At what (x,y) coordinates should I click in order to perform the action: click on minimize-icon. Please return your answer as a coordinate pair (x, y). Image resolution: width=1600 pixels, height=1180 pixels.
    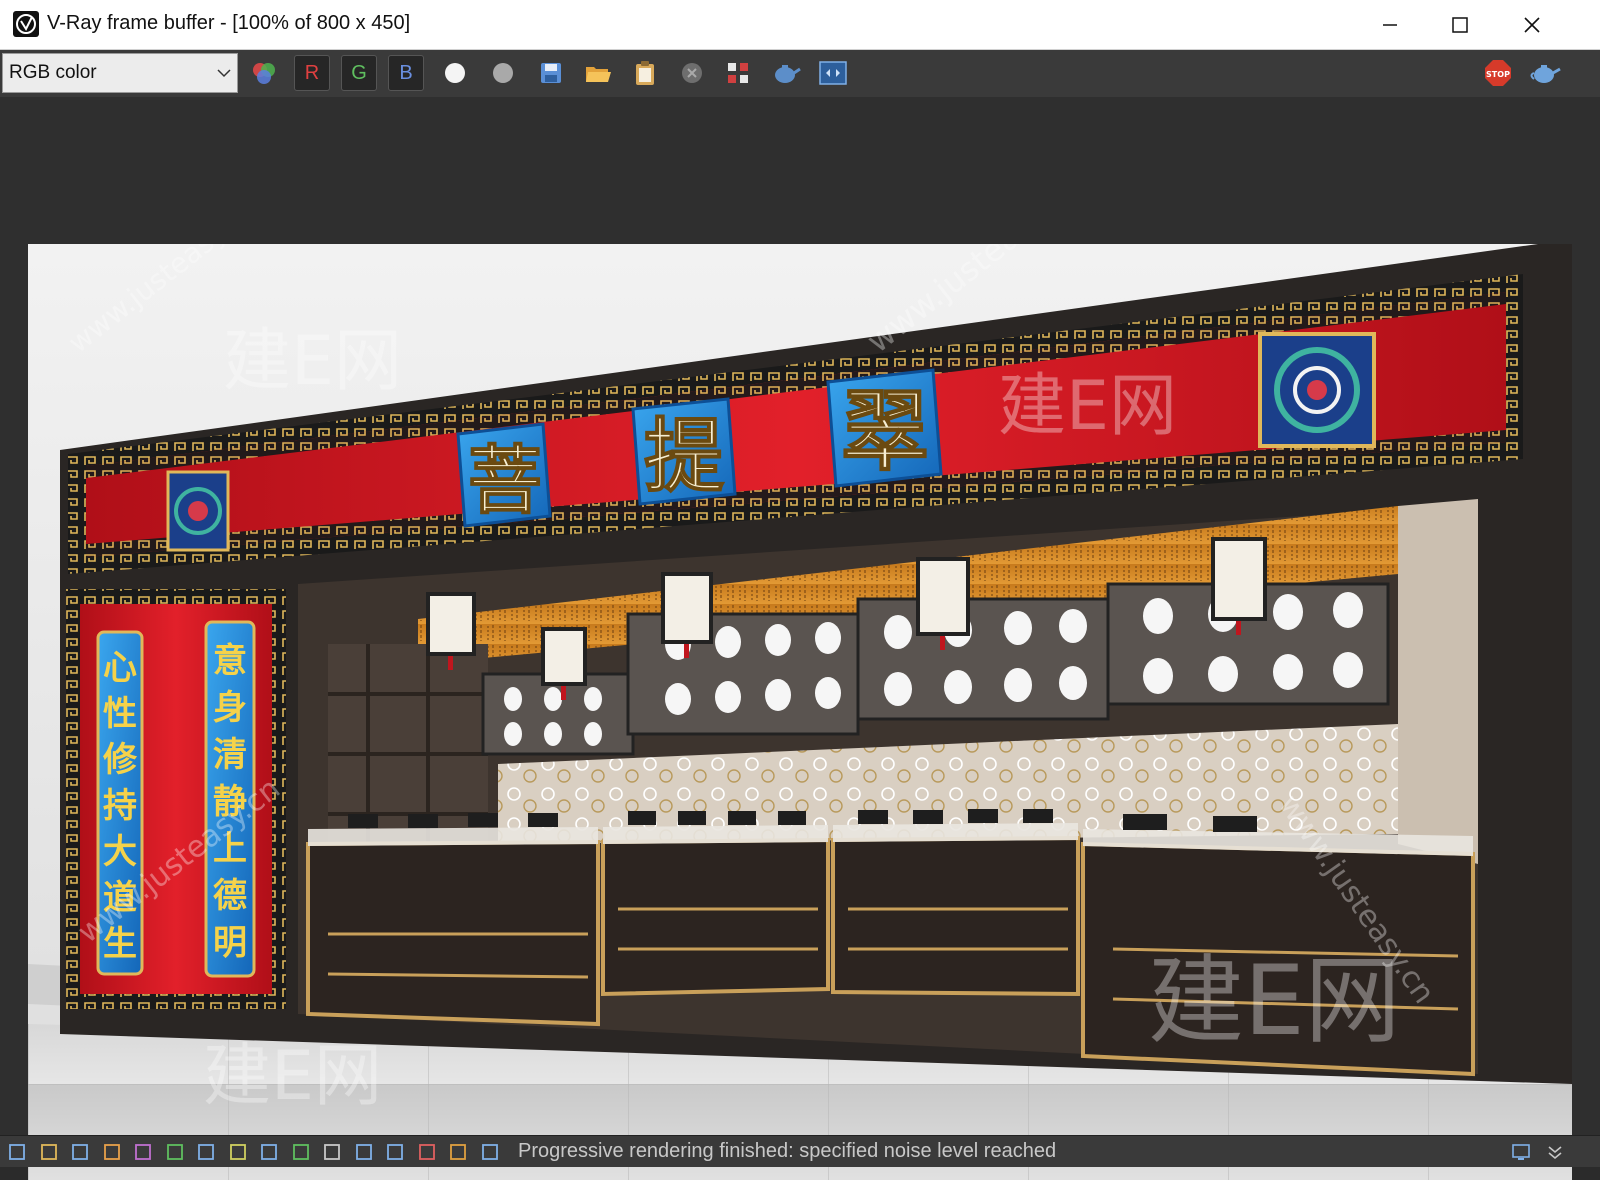
    Looking at the image, I should click on (1390, 24).